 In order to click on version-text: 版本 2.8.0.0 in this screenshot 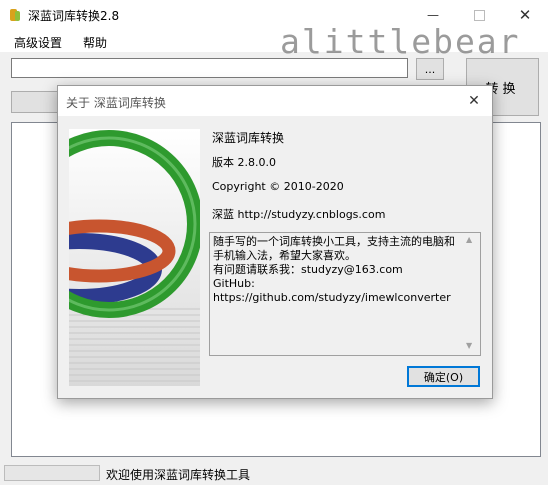, I will do `click(244, 162)`.